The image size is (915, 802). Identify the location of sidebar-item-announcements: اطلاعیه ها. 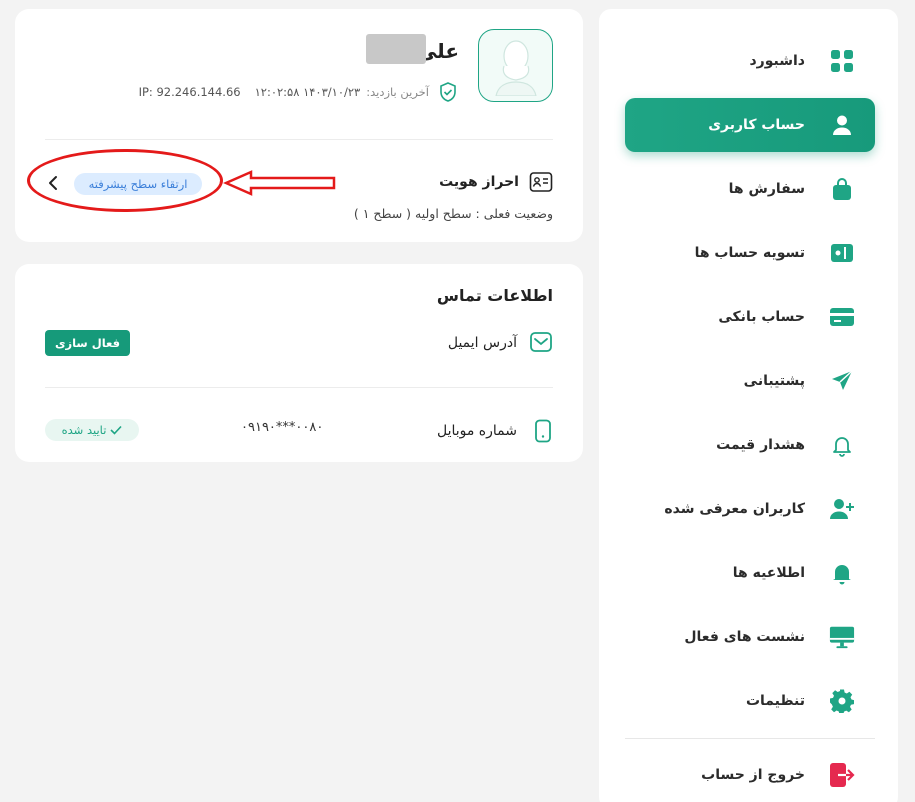
(750, 573).